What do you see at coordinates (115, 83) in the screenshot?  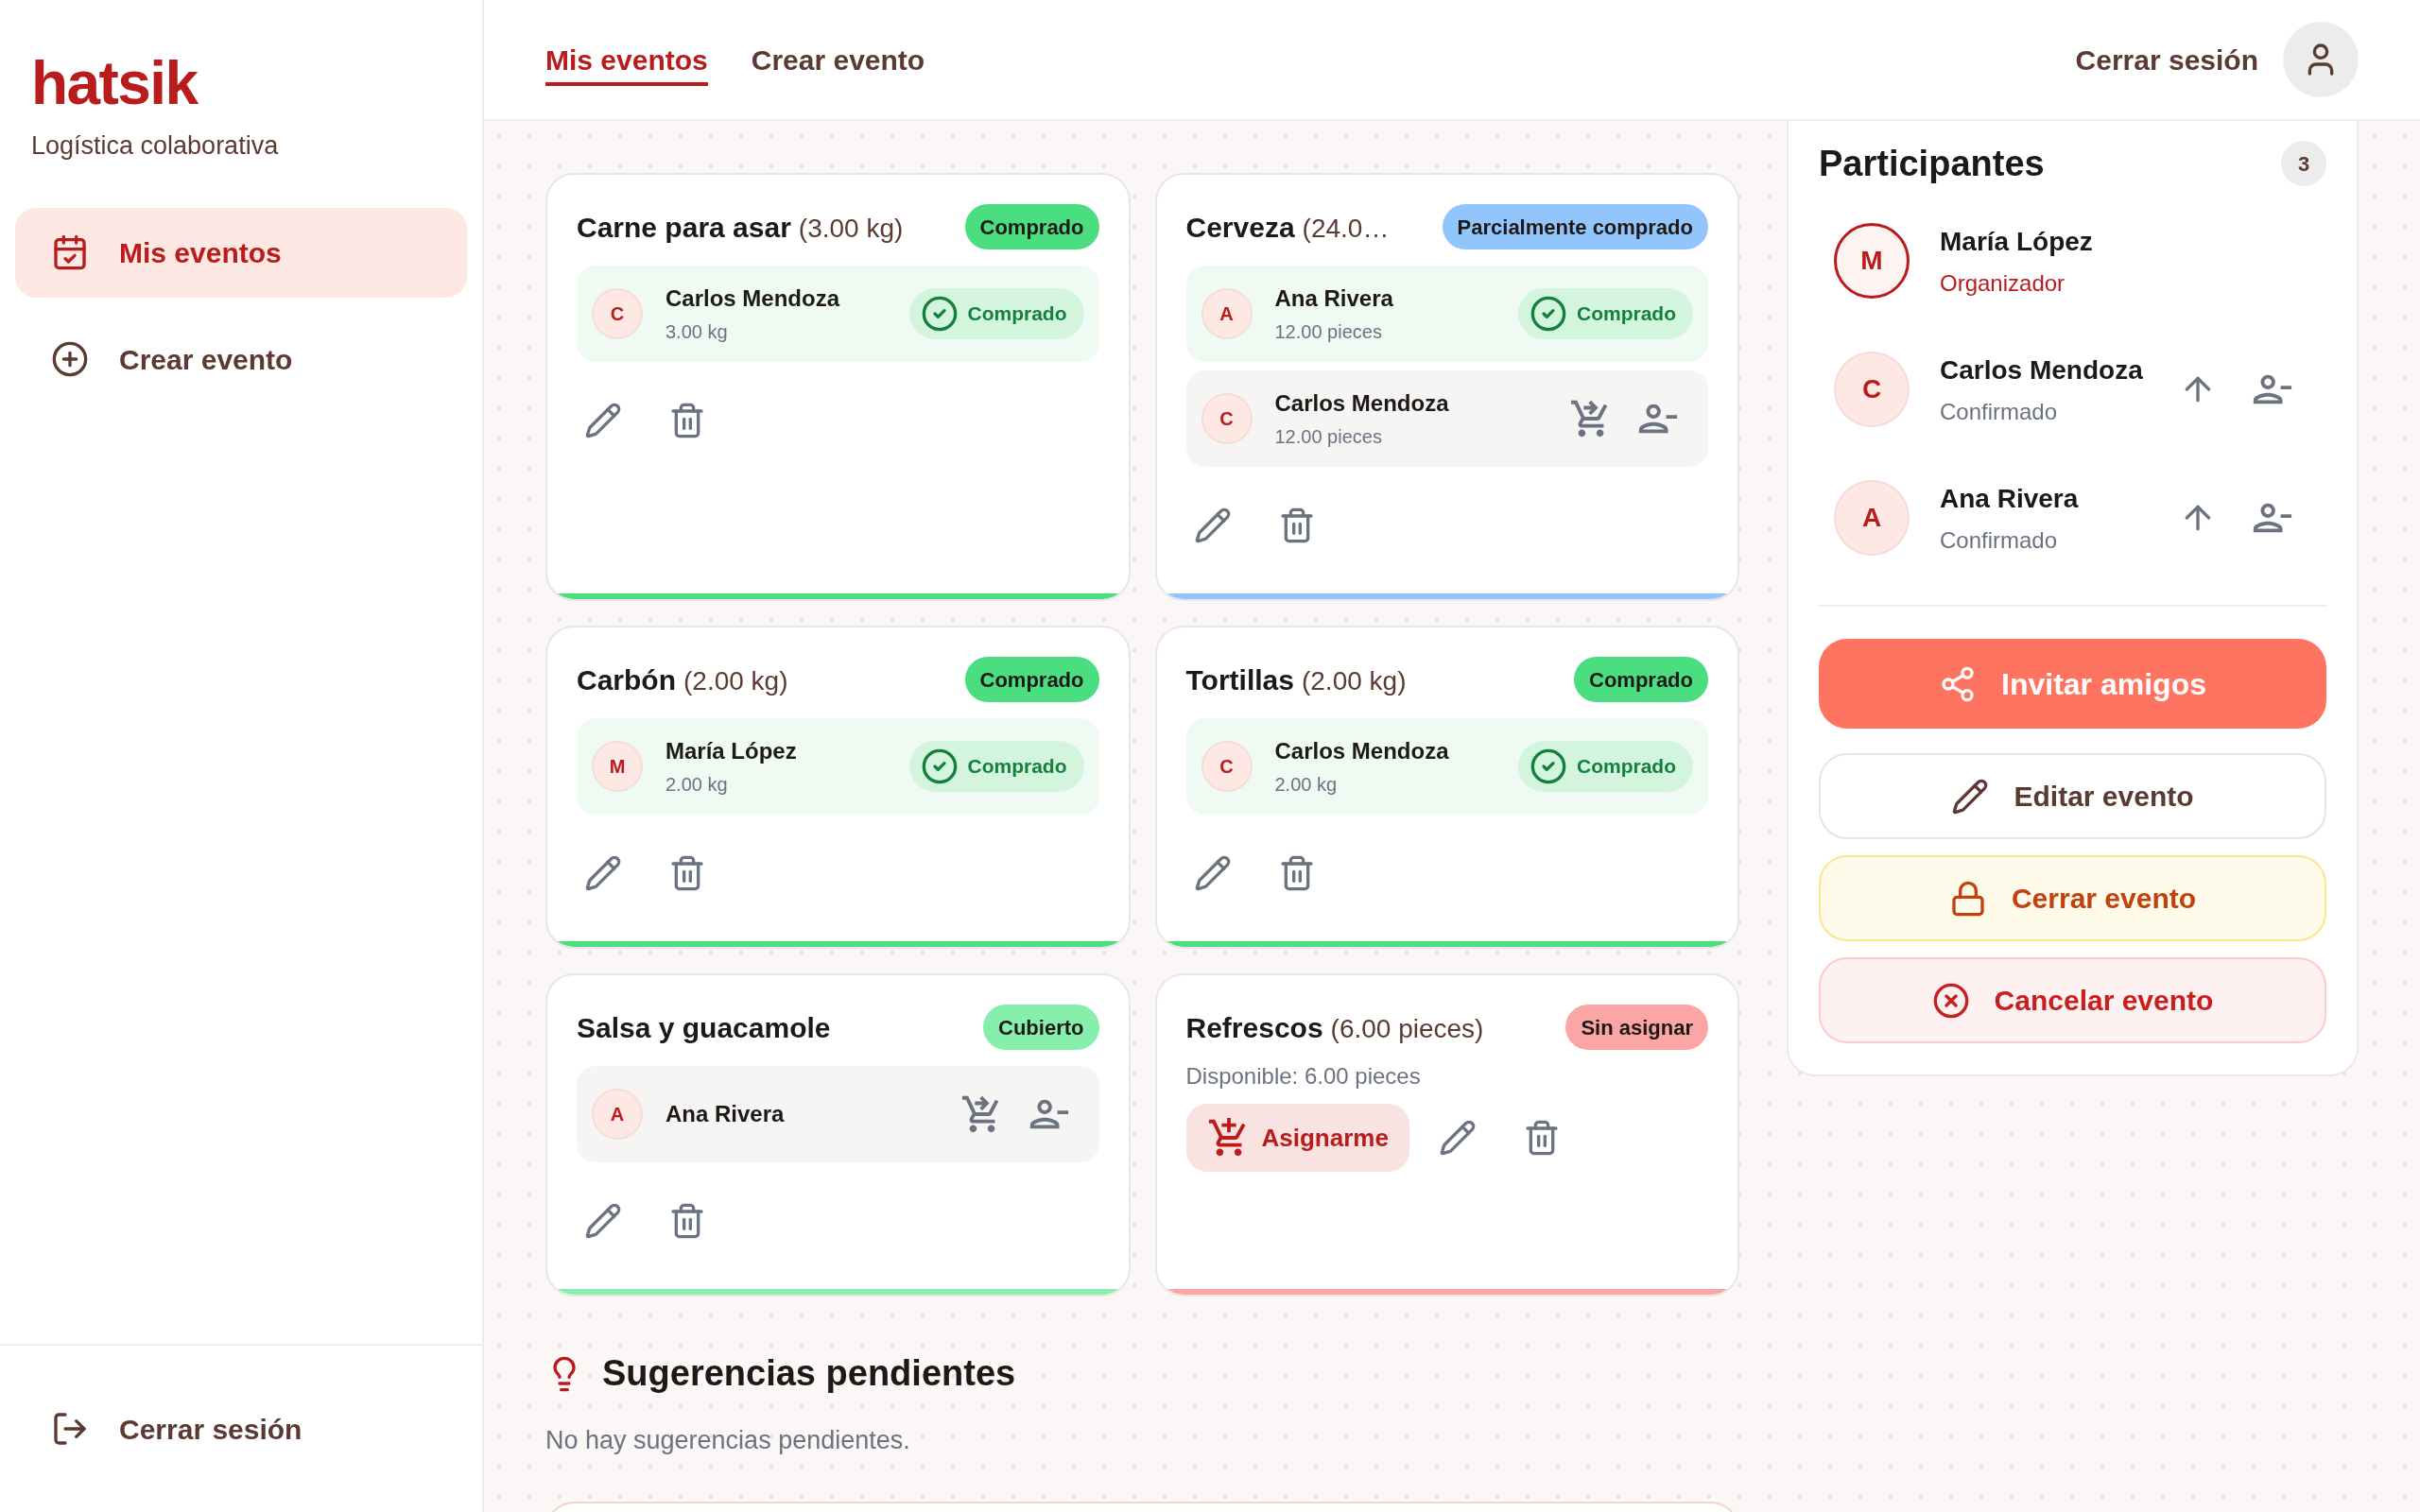 I see `logo: hatsik` at bounding box center [115, 83].